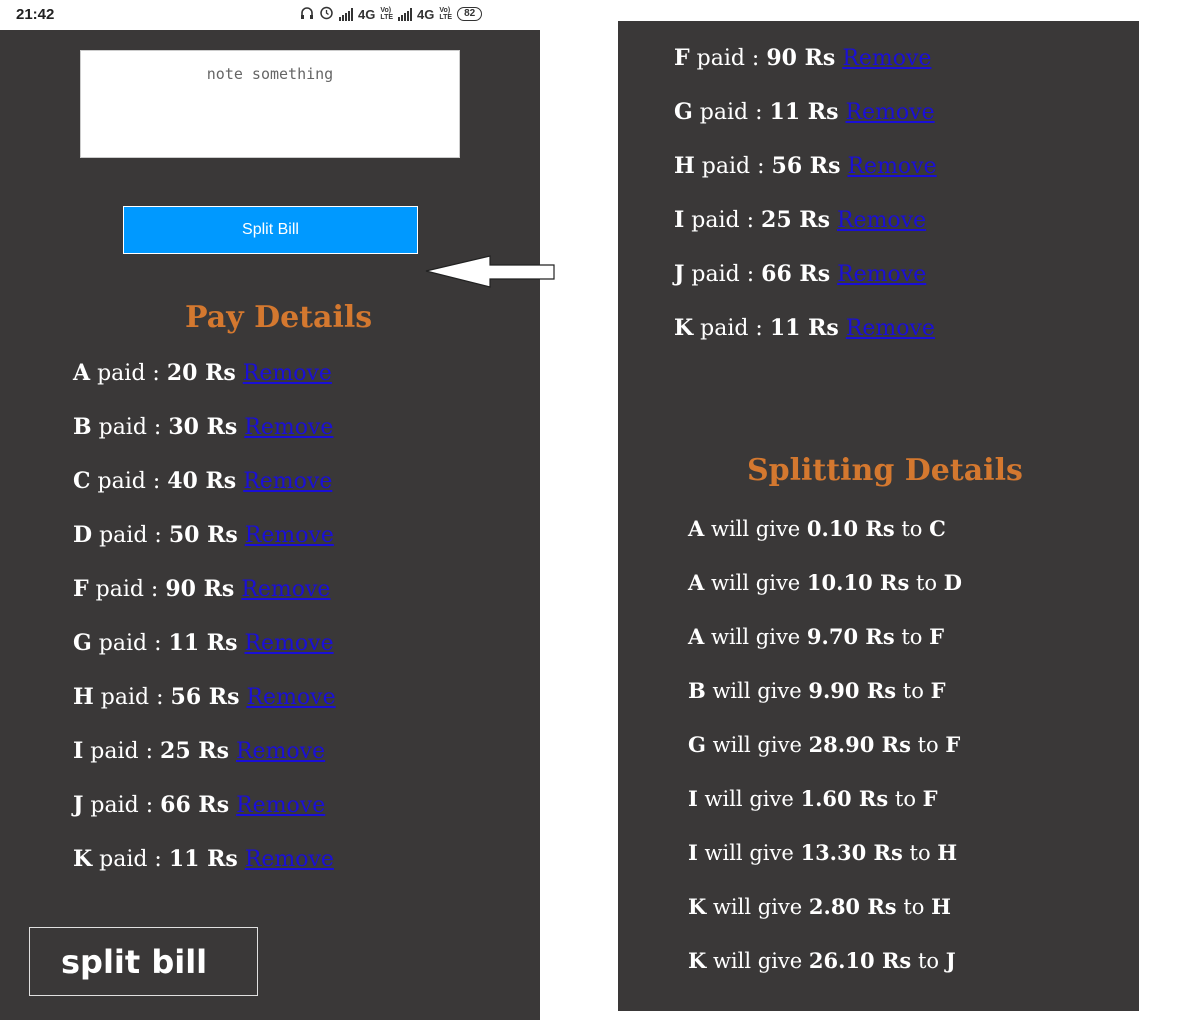  I want to click on pay-row: D paid : 50 Rs Remove, so click(203, 535).